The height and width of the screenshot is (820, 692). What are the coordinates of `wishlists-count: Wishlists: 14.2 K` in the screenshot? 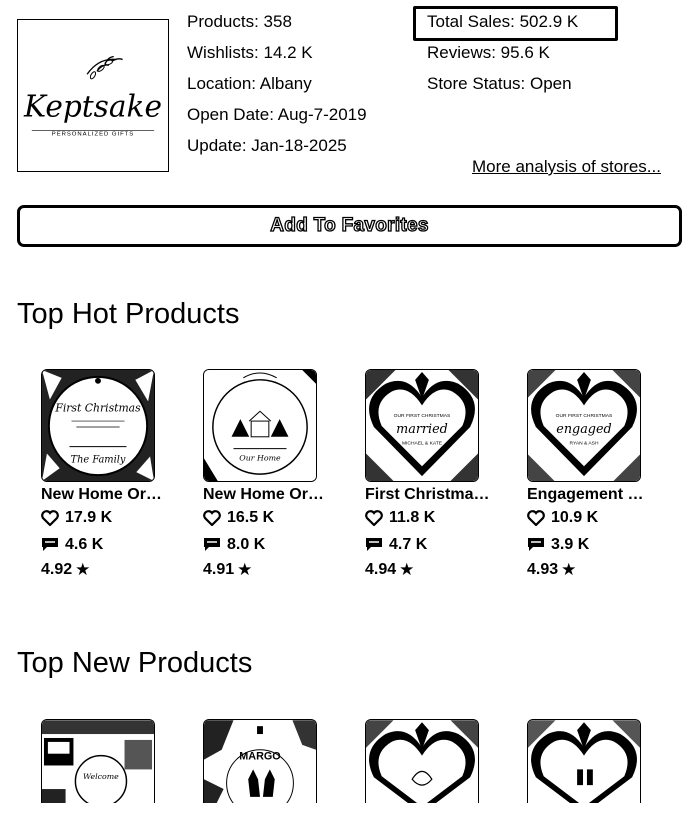 It's located at (250, 52).